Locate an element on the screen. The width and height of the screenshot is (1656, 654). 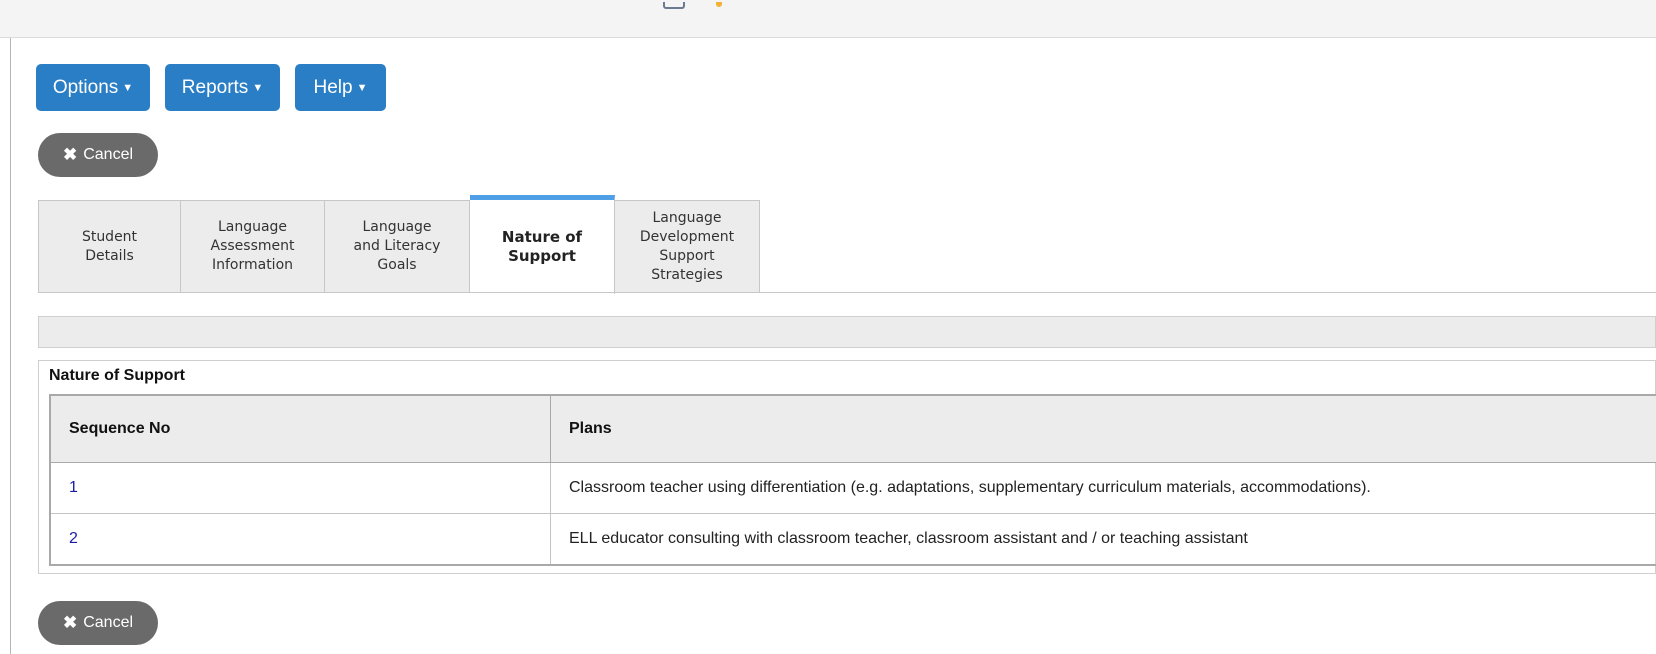
tab-nature-of-support: Nature of Support is located at coordinates (542, 244).